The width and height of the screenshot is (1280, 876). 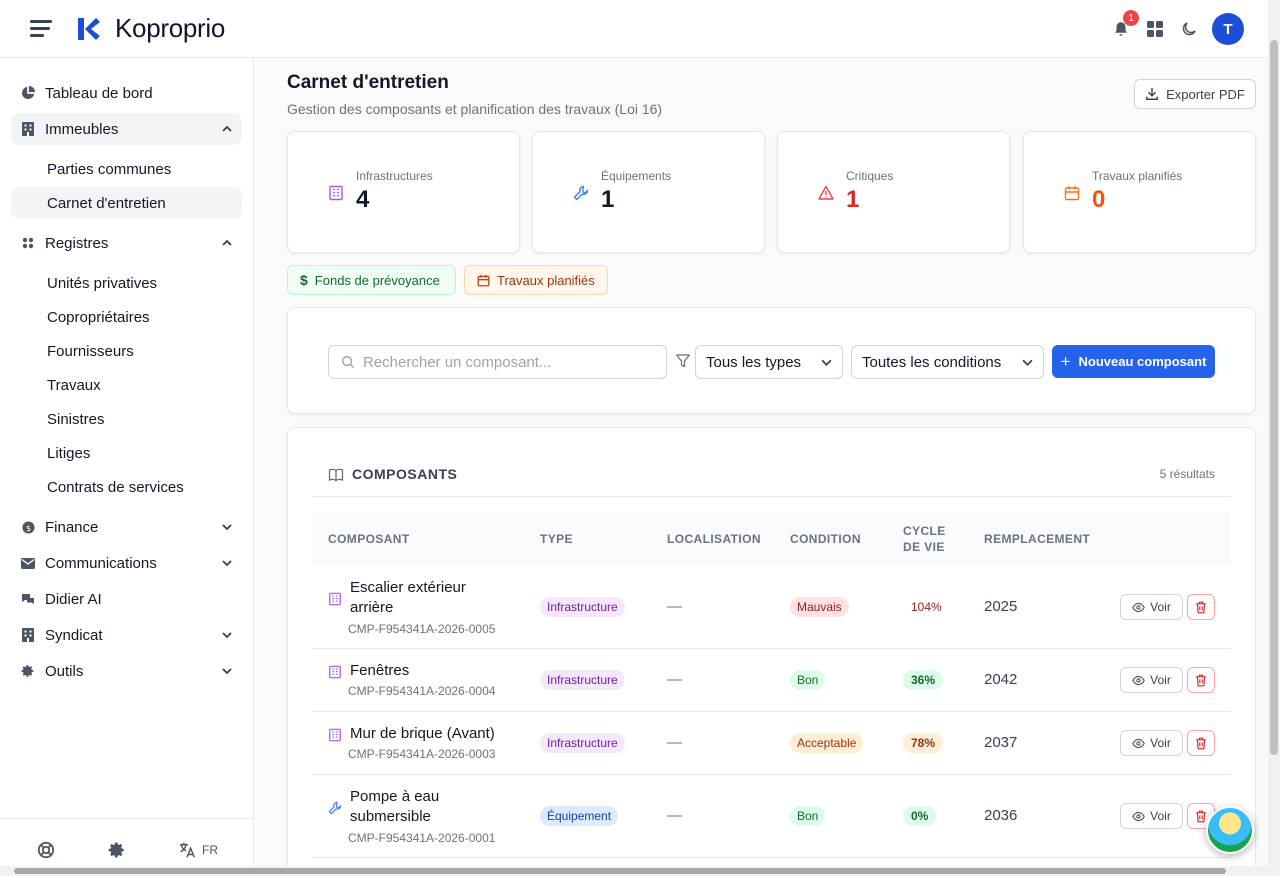 I want to click on sidebar-item-immeubles: Immeubles, so click(x=126, y=129).